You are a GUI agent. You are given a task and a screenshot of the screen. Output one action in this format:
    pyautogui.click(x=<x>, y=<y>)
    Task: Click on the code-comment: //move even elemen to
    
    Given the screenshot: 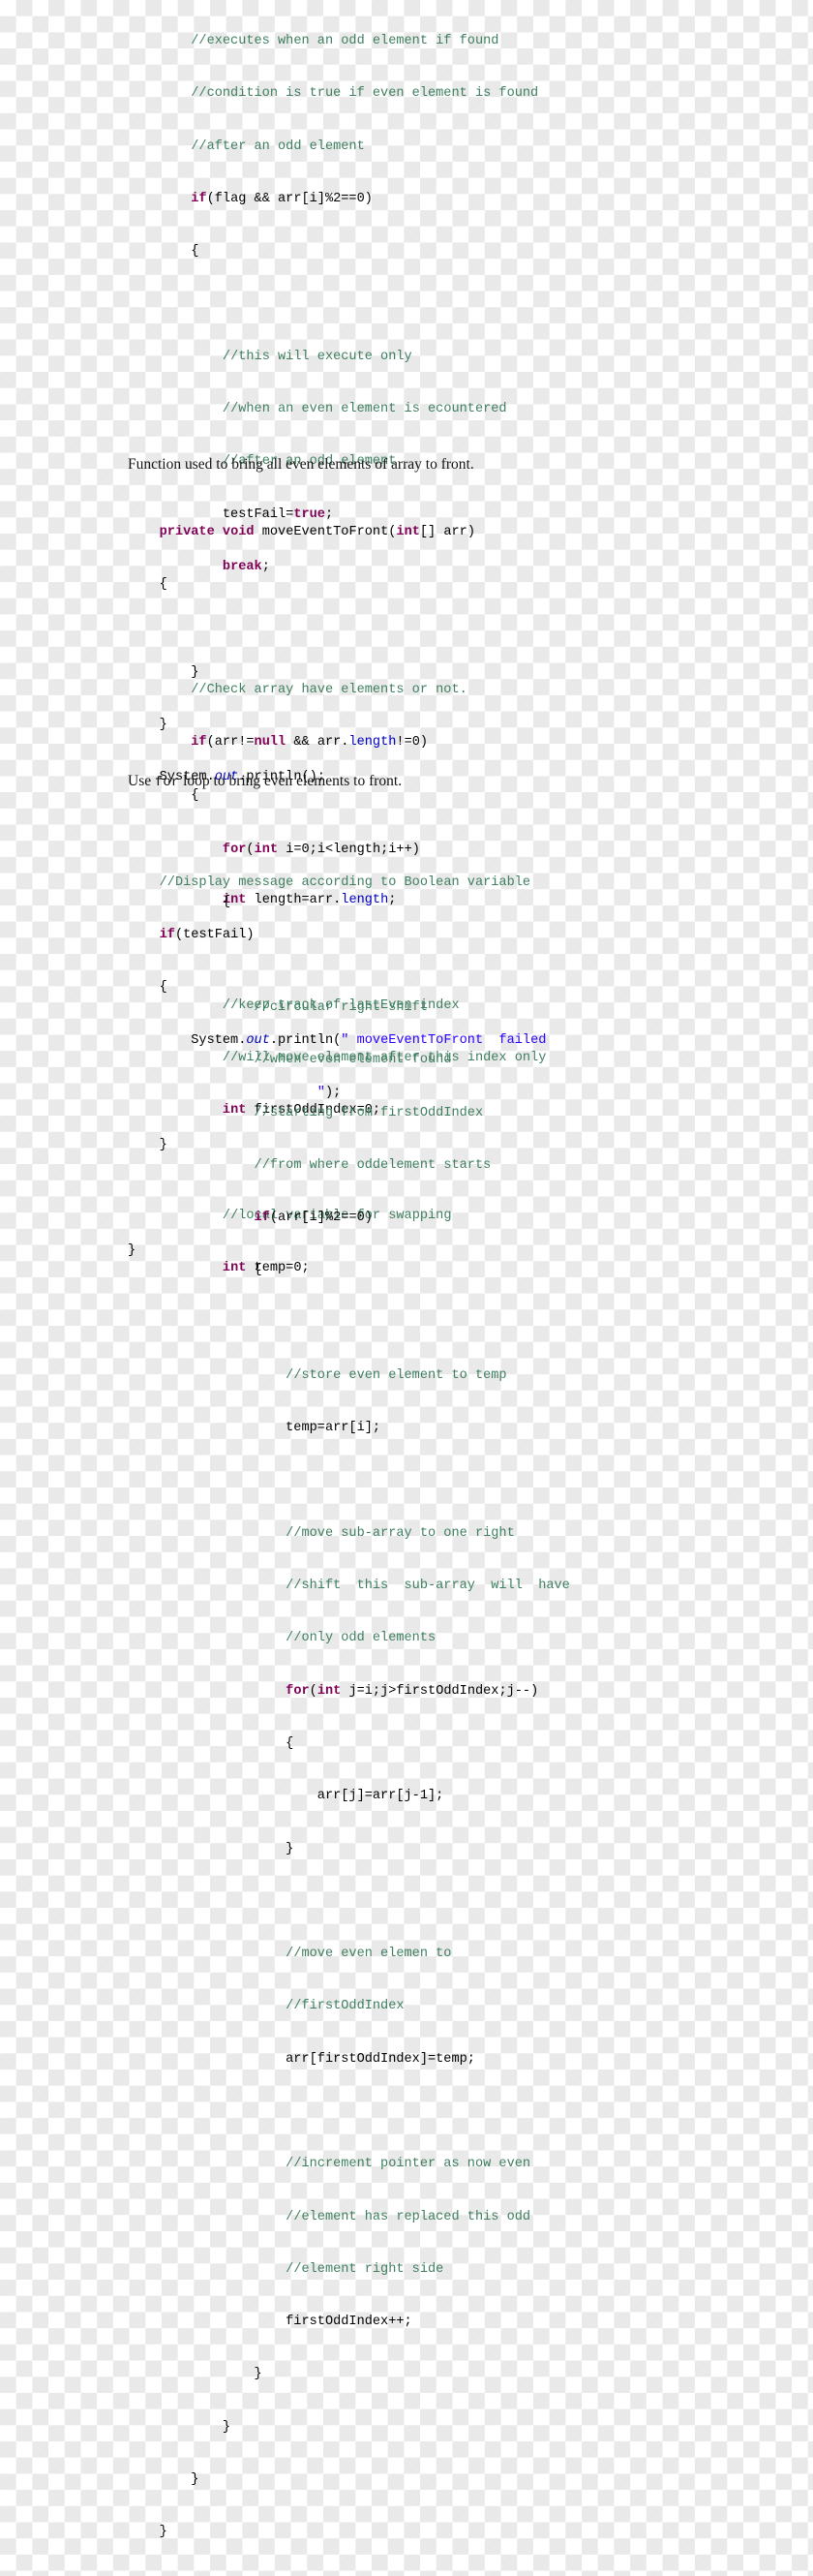 What is the action you would take?
    pyautogui.click(x=369, y=1954)
    